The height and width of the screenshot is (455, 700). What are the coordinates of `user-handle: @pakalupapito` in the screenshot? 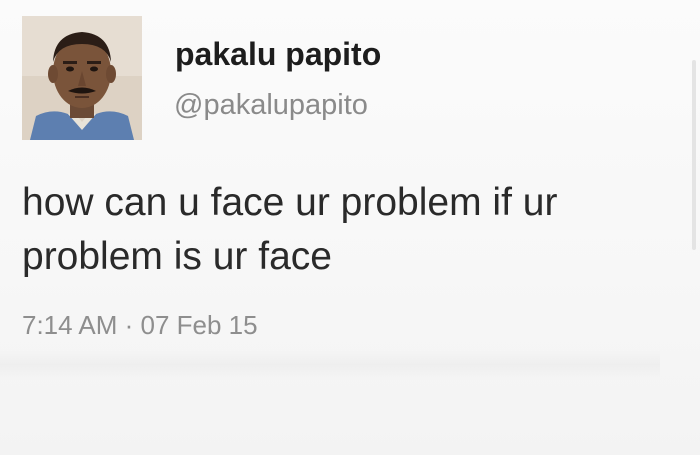 It's located at (271, 105).